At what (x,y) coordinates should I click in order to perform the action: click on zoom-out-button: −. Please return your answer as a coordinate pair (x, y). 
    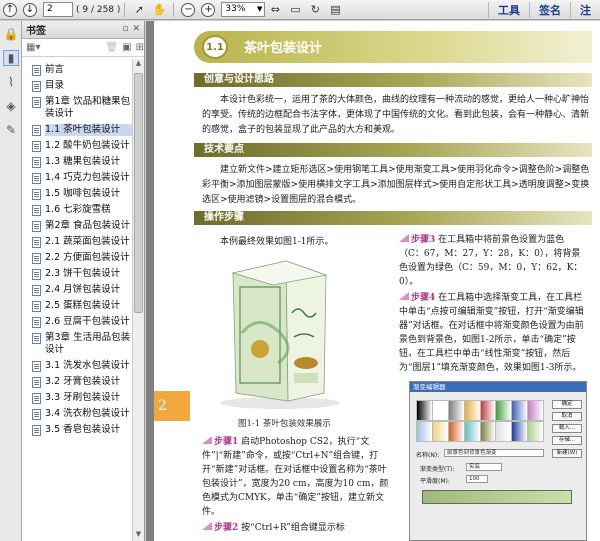
    Looking at the image, I should click on (188, 10).